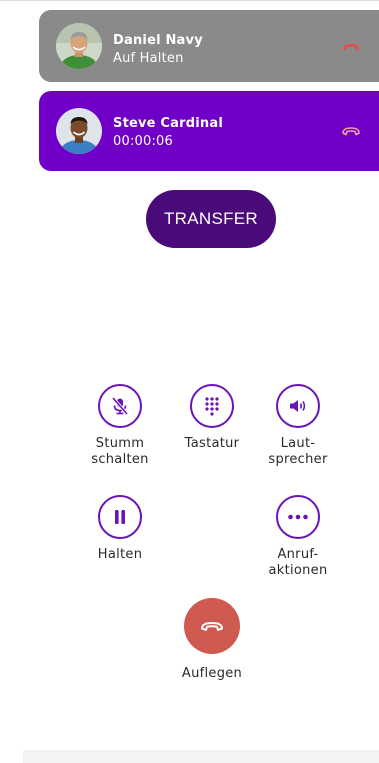 Image resolution: width=379 pixels, height=763 pixels. Describe the element at coordinates (189, 0) in the screenshot. I see `top-divider` at that location.